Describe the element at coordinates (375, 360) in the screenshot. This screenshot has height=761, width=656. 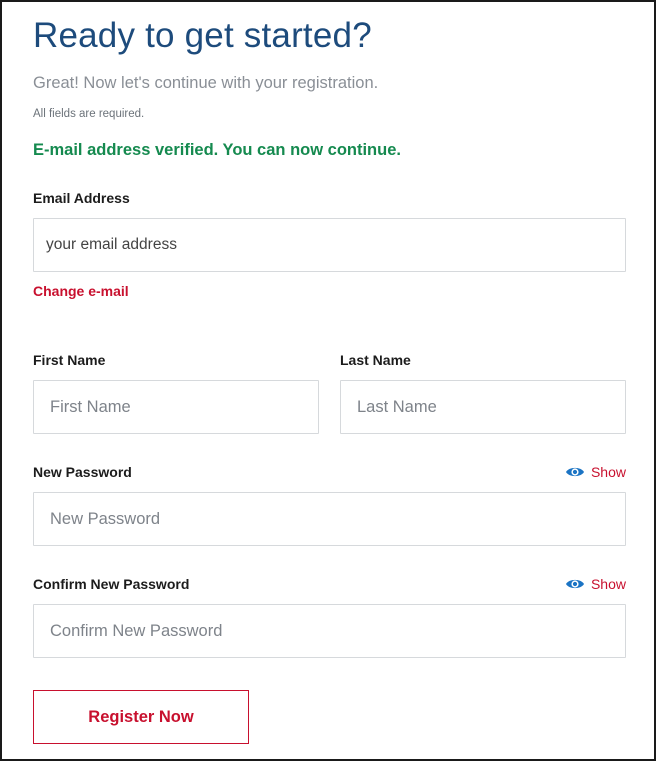
I see `last-name-label: Last Name` at that location.